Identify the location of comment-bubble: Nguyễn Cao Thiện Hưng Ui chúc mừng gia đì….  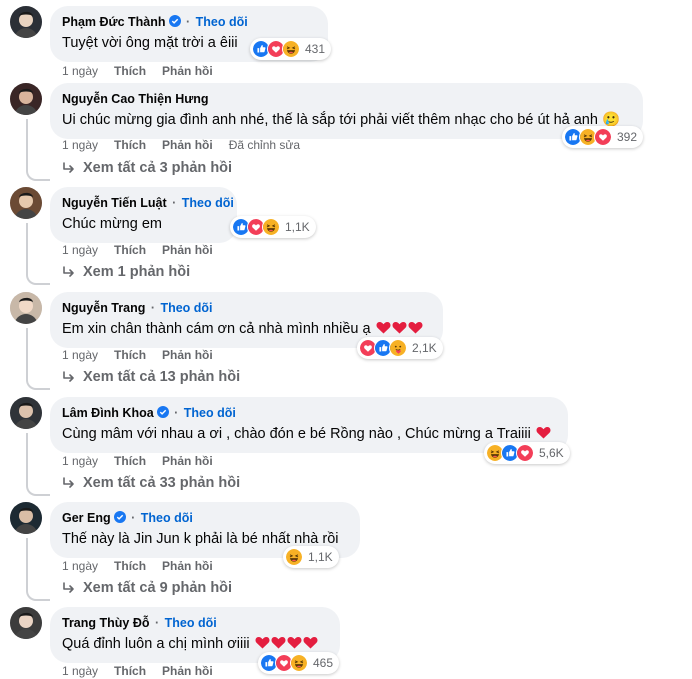
(346, 111).